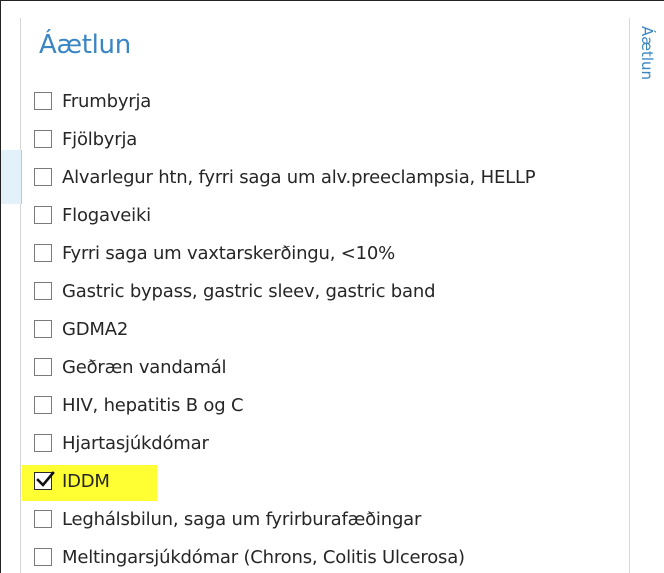  I want to click on option-vaxtarskerding: Fyrri saga um vaxtarskerðingu, <10%, so click(329, 253).